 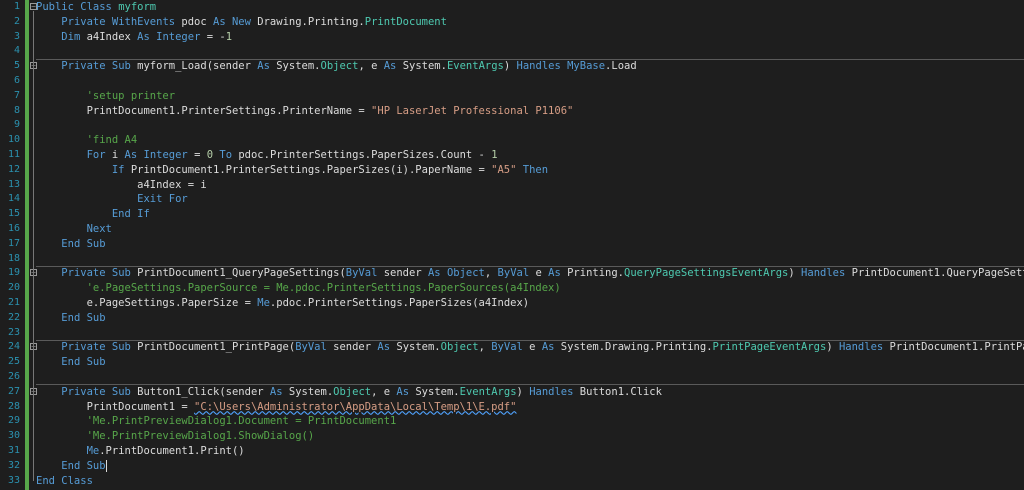 I want to click on code-token: a4Index, so click(x=112, y=36).